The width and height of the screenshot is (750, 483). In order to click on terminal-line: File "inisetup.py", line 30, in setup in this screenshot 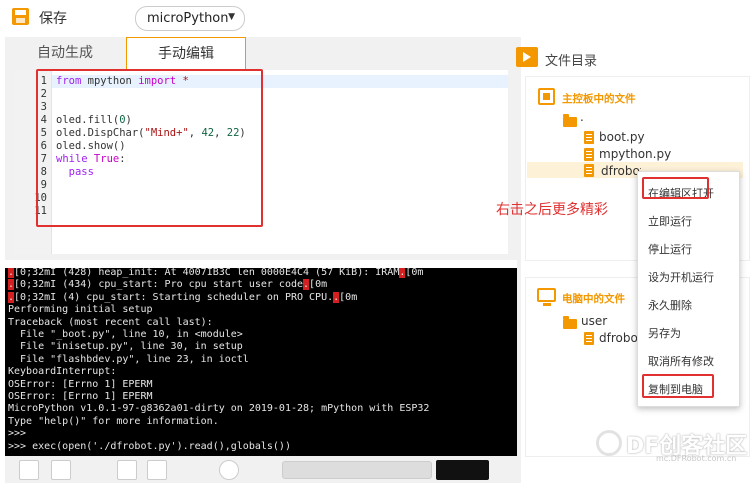, I will do `click(125, 347)`.